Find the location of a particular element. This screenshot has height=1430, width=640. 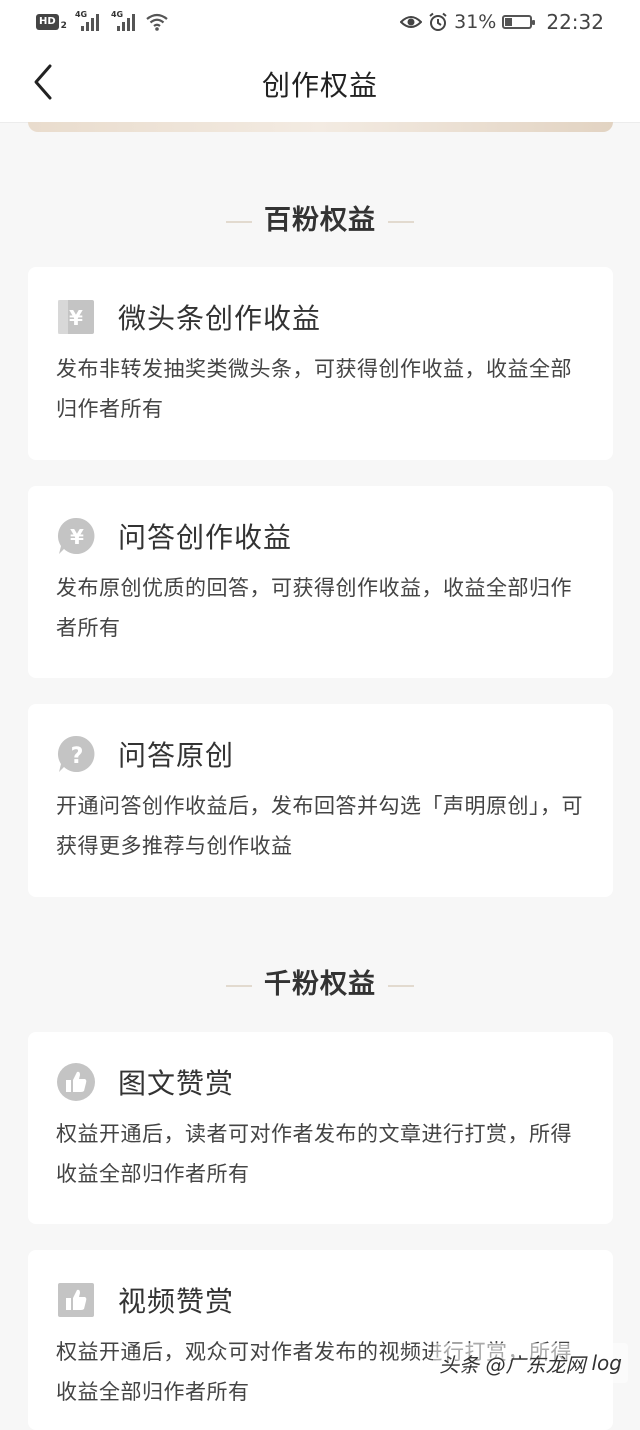

status-left: HD 2 4G 4G is located at coordinates (102, 21).